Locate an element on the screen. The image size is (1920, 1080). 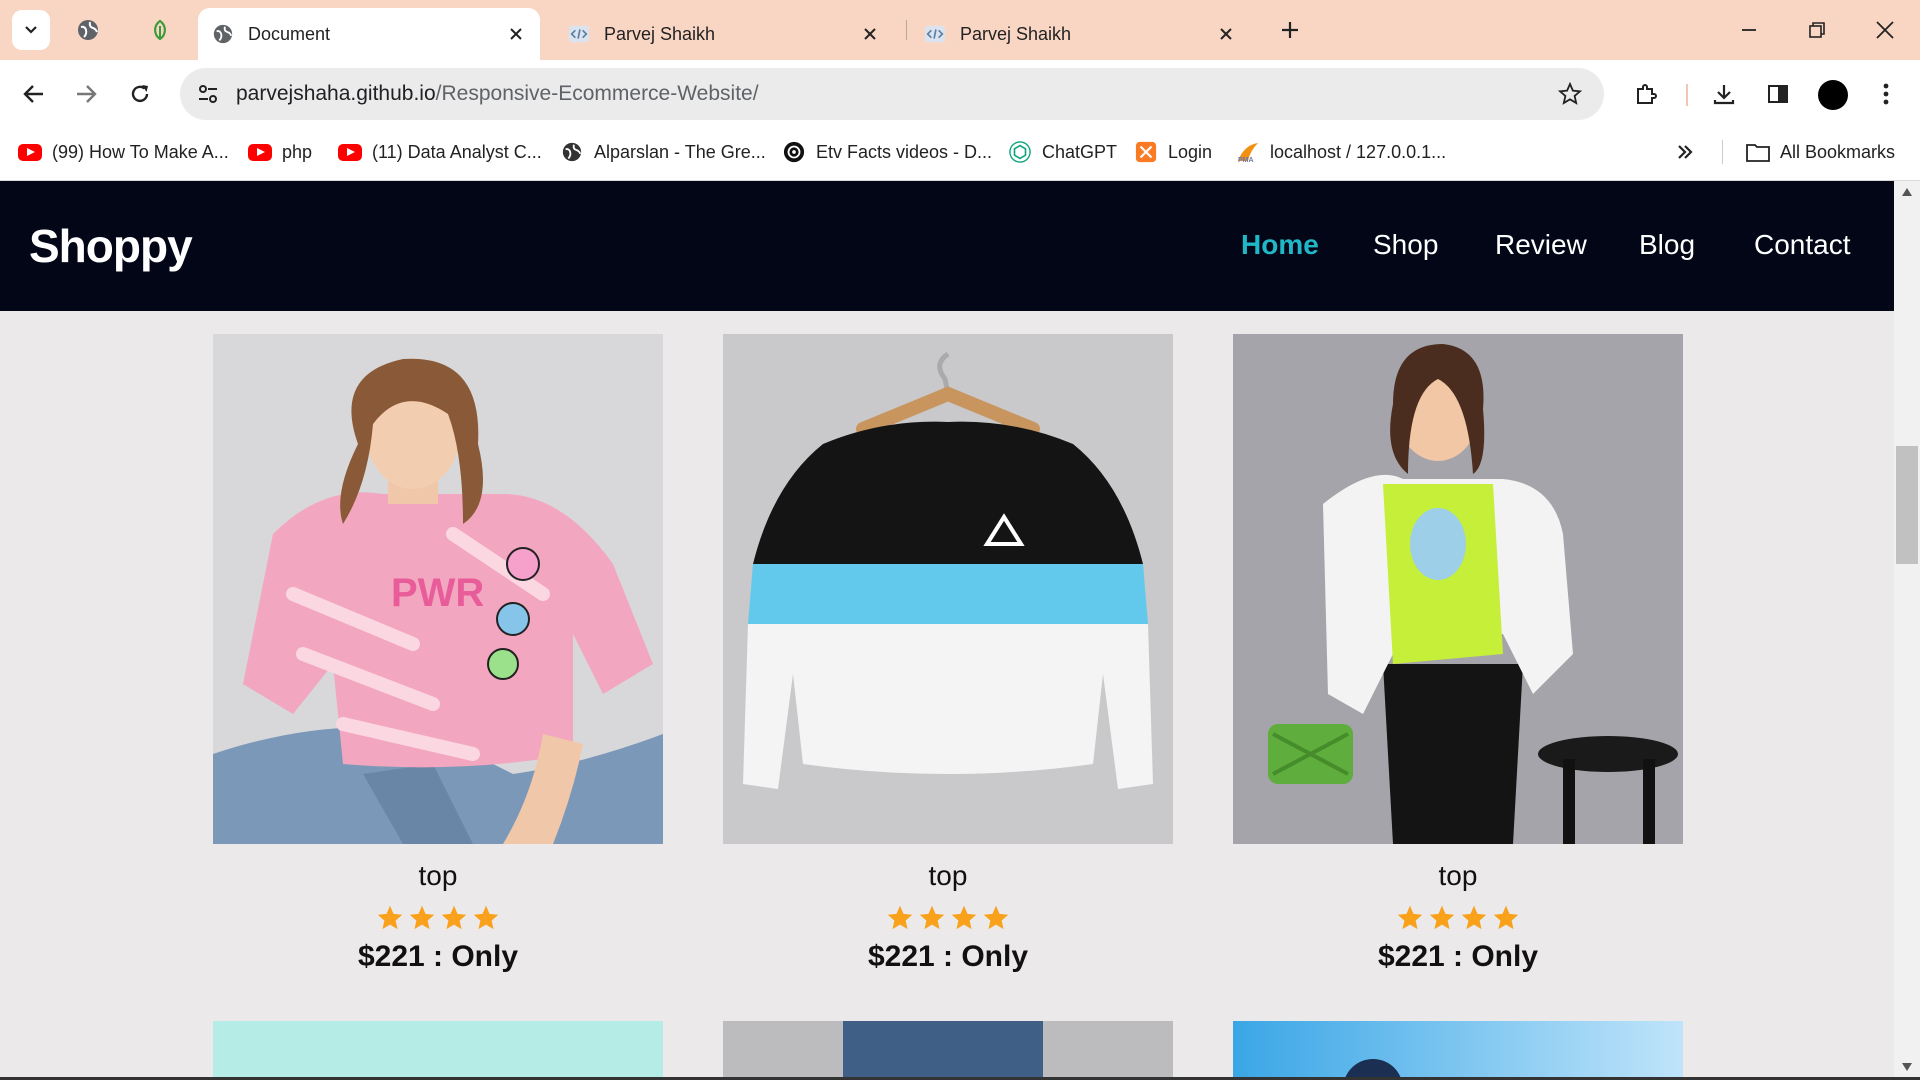
bookmark-item: php is located at coordinates (280, 152).